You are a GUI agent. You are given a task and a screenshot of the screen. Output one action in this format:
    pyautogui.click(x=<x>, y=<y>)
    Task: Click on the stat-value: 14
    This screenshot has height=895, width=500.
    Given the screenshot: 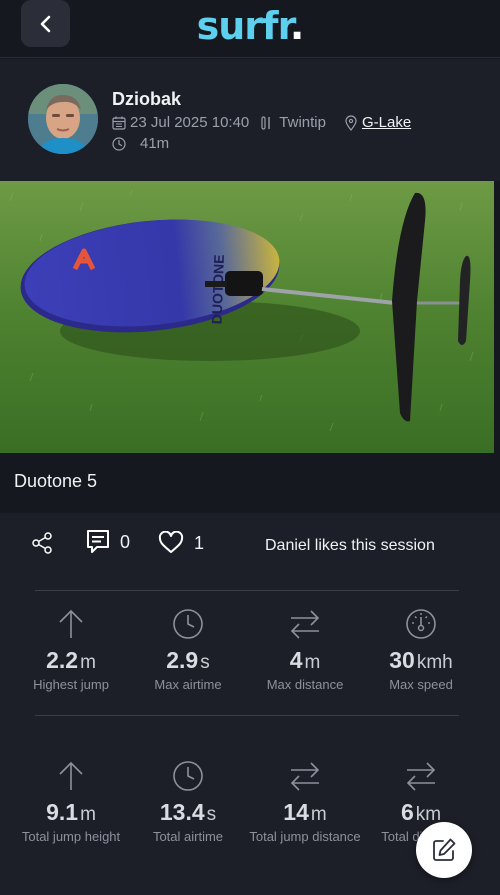 What is the action you would take?
    pyautogui.click(x=296, y=812)
    